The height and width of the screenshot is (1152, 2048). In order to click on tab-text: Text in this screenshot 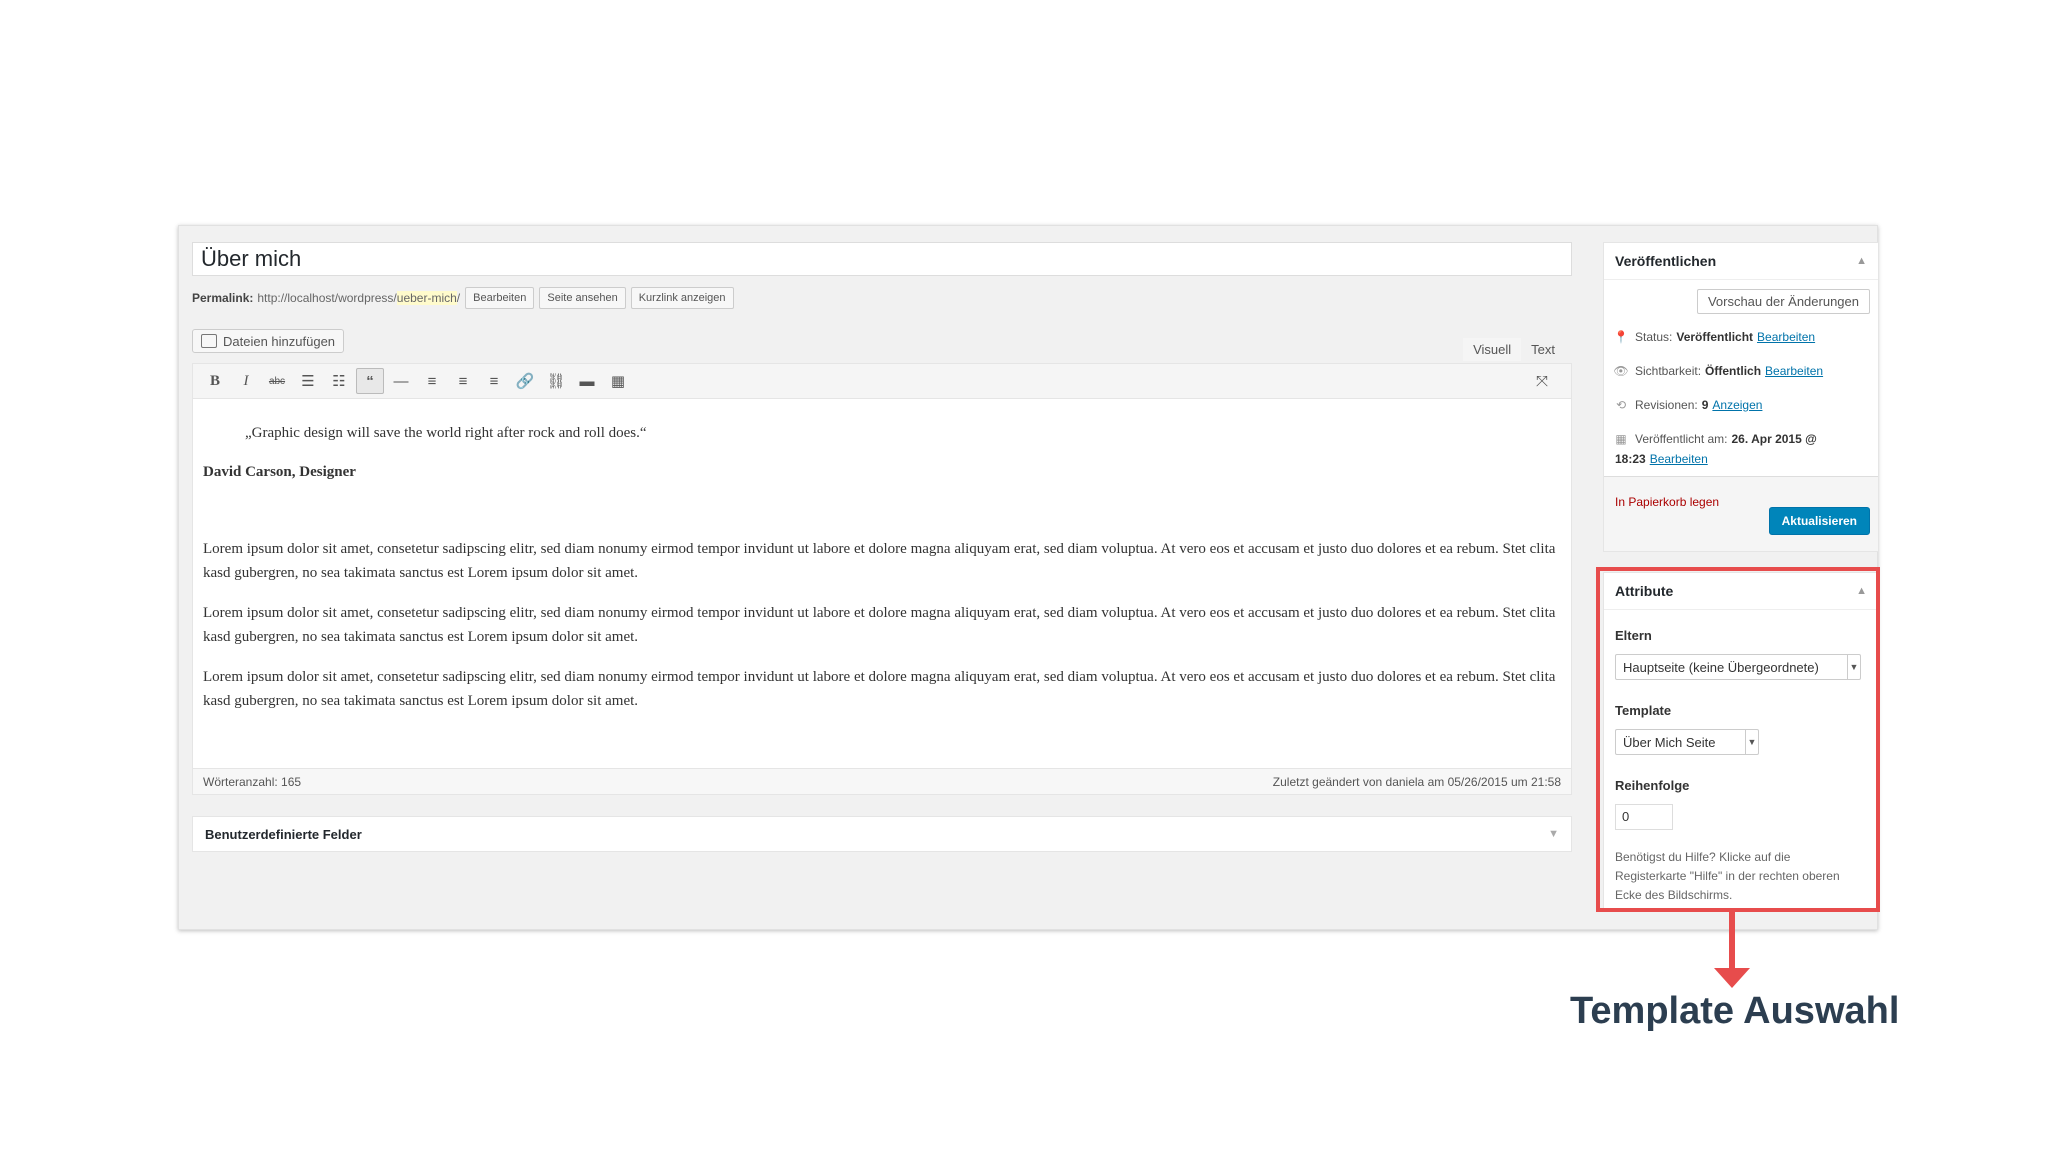, I will do `click(1543, 349)`.